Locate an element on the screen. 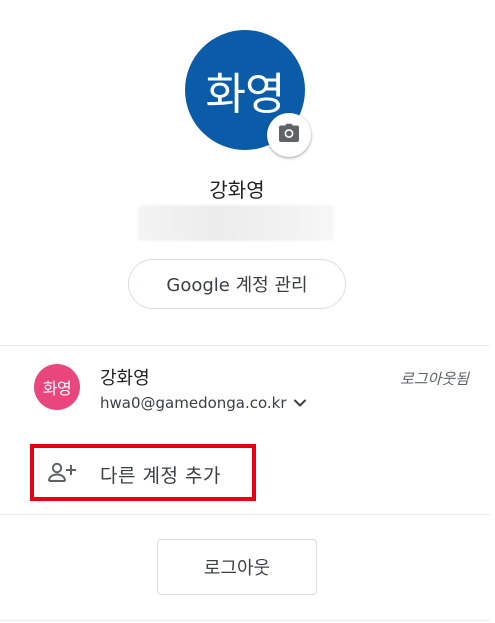 This screenshot has height=623, width=495. camera-icon is located at coordinates (289, 135).